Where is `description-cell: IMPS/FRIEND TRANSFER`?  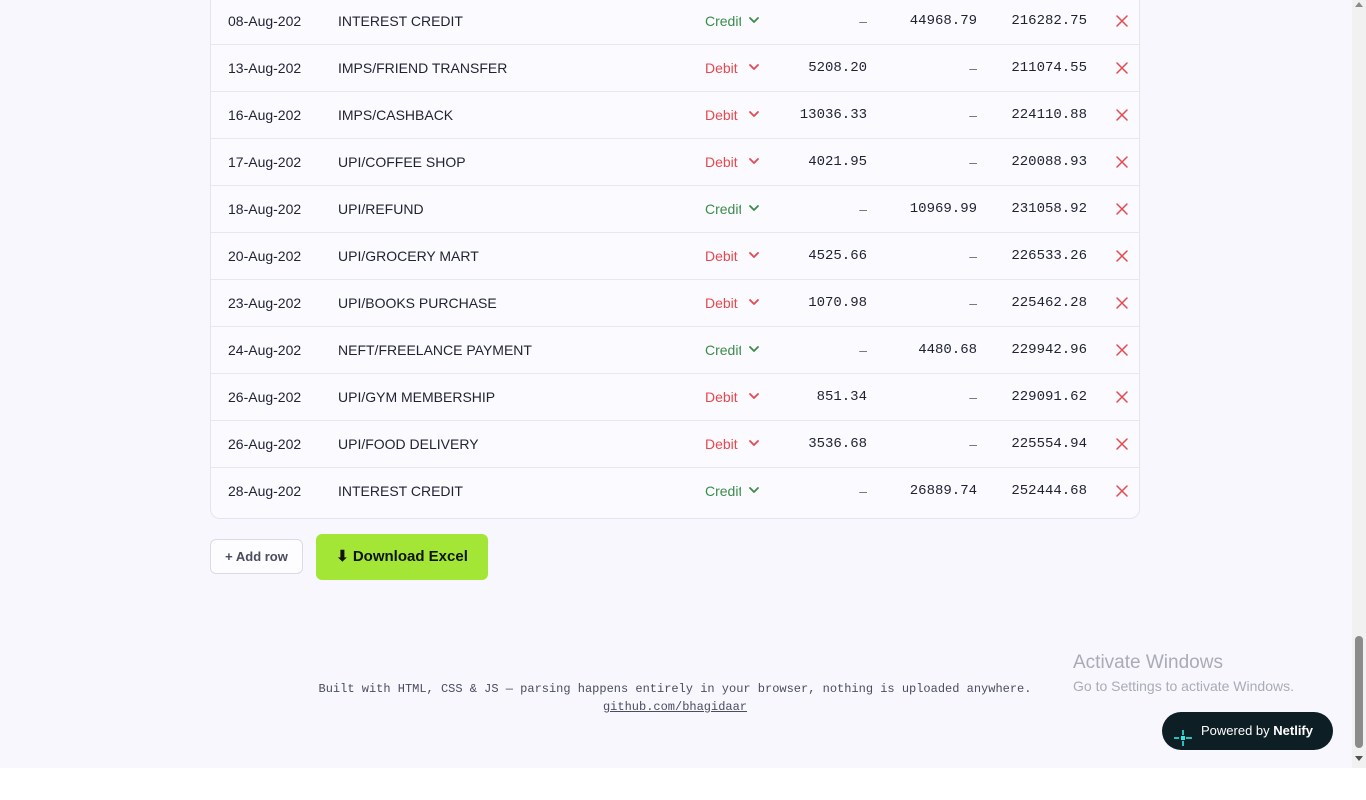
description-cell: IMPS/FRIEND TRANSFER is located at coordinates (508, 68).